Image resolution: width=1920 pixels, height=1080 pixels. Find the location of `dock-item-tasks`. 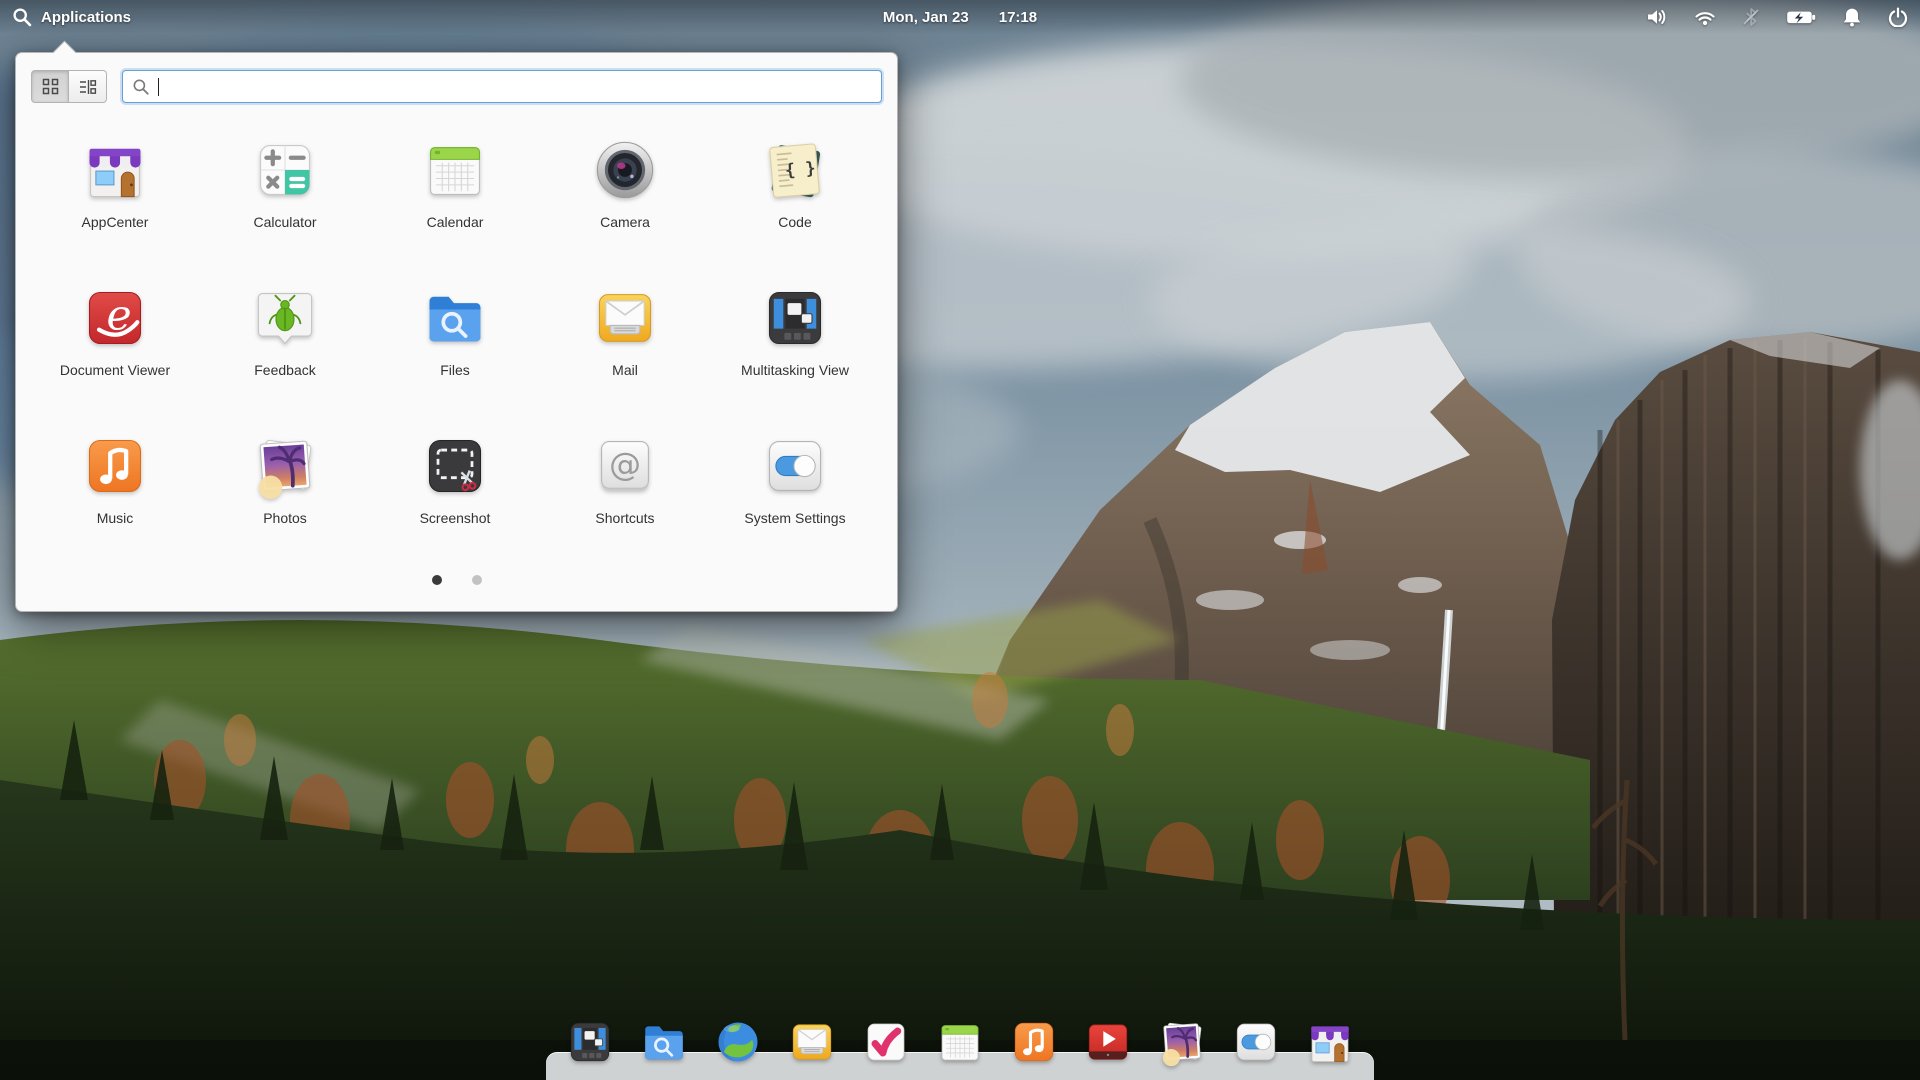

dock-item-tasks is located at coordinates (886, 1042).